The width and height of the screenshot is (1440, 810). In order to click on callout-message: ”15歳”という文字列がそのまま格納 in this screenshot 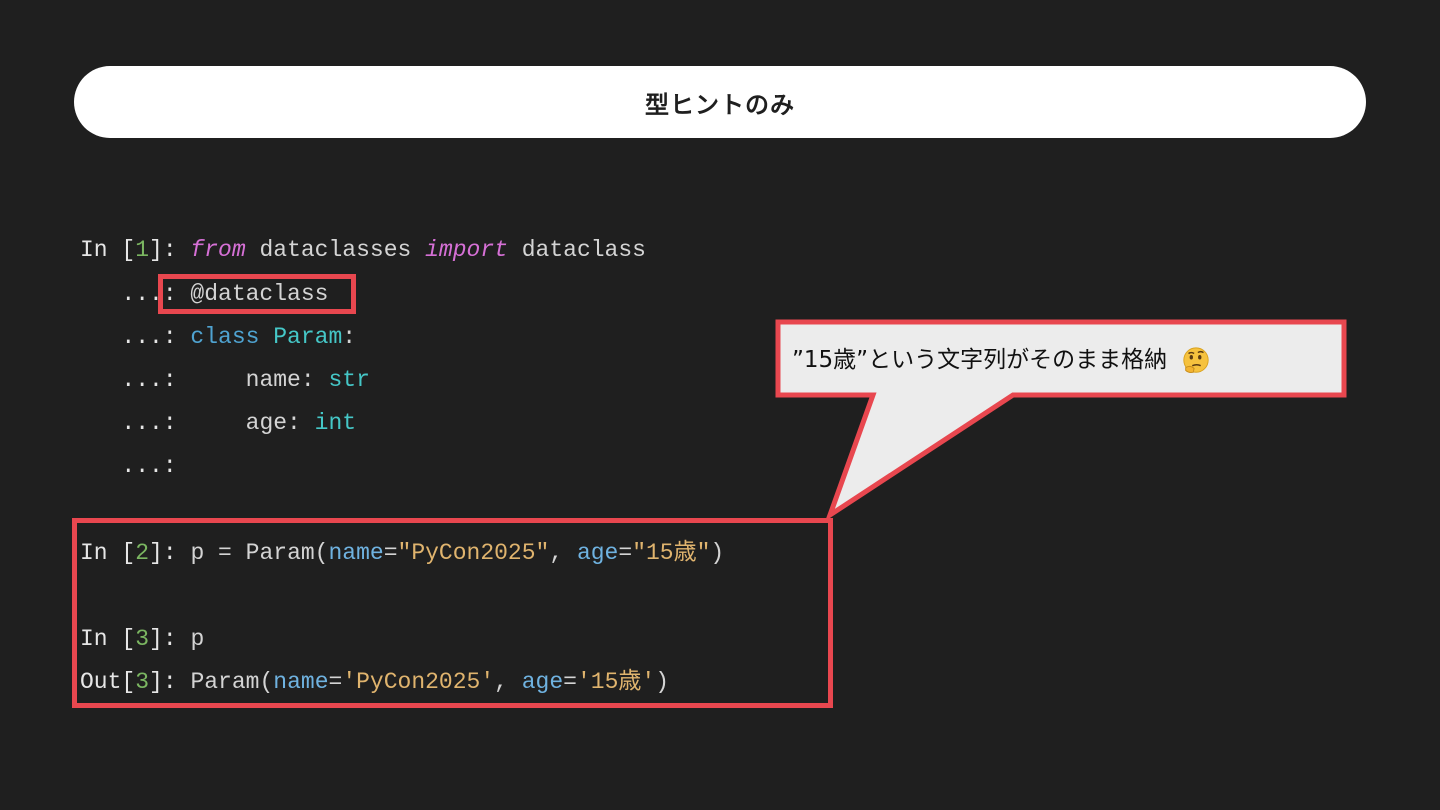, I will do `click(1001, 360)`.